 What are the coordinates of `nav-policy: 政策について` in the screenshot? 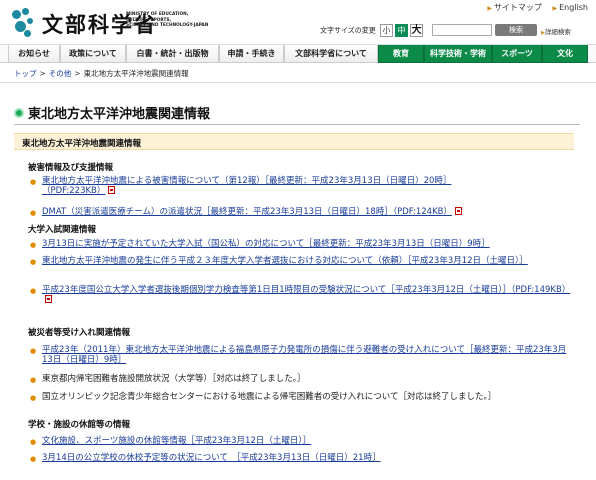 It's located at (93, 54).